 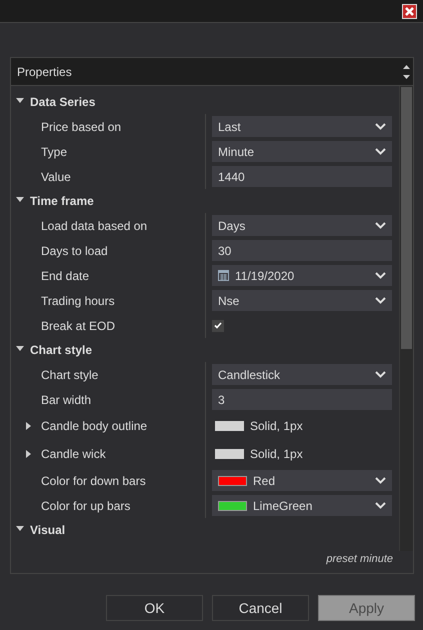 What do you see at coordinates (302, 505) in the screenshot?
I see `dropdown: LimeGreen` at bounding box center [302, 505].